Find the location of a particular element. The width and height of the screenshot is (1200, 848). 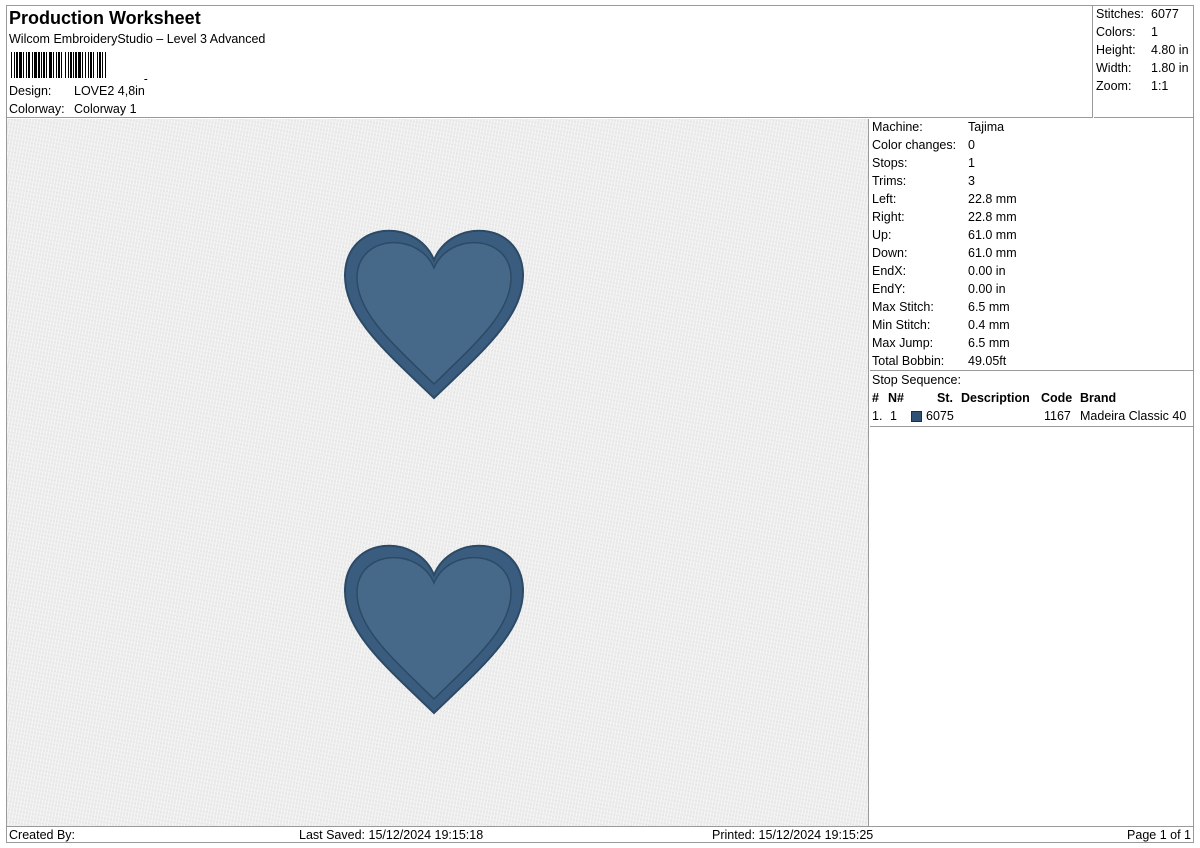

summary-zoom: Zoom: 1:1 is located at coordinates (1132, 86).